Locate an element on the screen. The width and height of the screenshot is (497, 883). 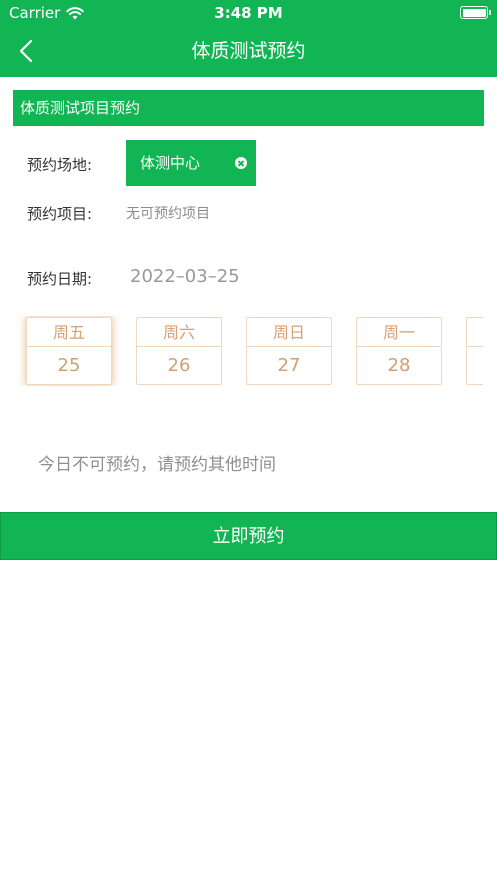
section-title: 体质测试项目预约 is located at coordinates (248, 108).